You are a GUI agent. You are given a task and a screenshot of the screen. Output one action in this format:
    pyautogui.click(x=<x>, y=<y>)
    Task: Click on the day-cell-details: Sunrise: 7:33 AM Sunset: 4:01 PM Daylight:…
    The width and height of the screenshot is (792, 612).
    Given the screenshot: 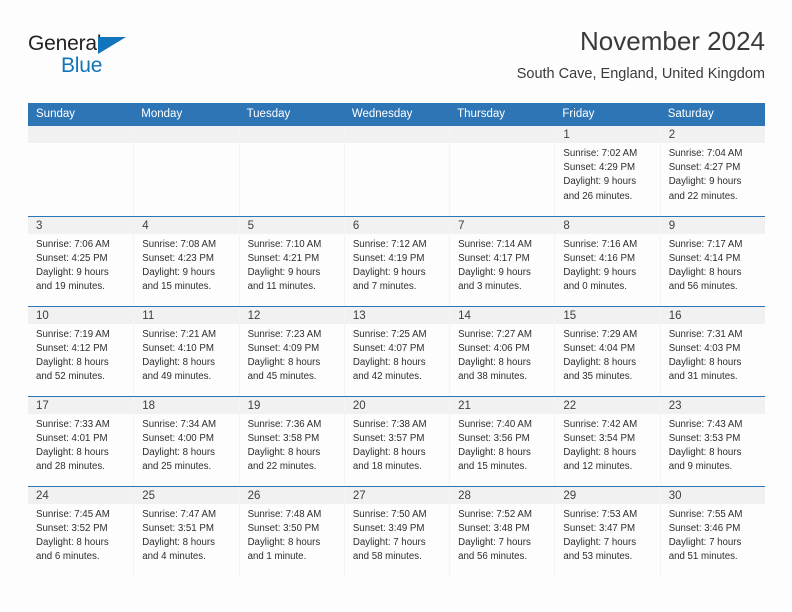 What is the action you would take?
    pyautogui.click(x=80, y=444)
    